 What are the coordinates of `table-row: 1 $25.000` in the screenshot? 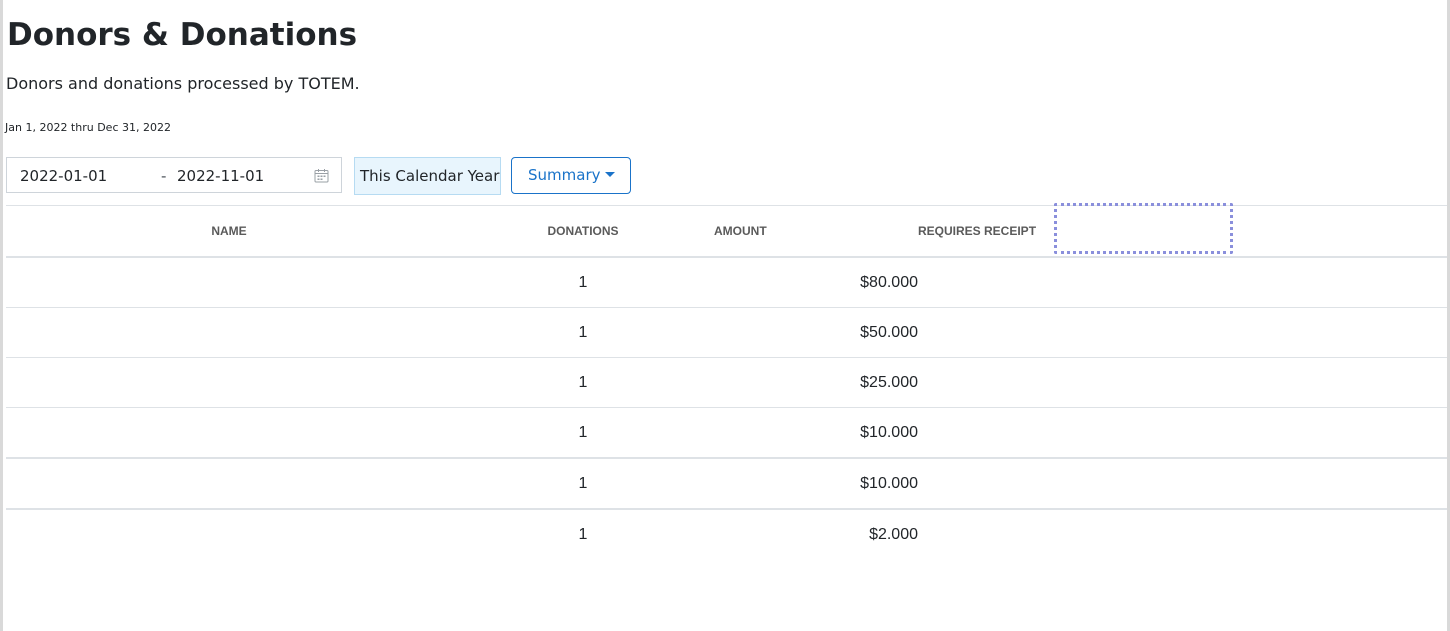 It's located at (726, 382).